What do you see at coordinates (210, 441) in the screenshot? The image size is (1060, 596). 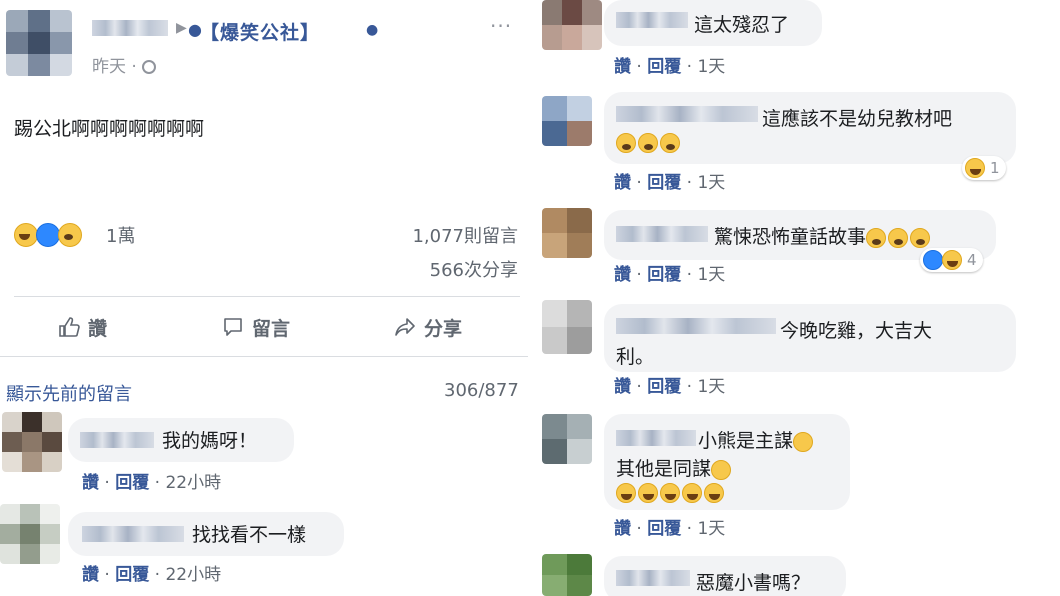 I see `comment-text: 我的媽呀！` at bounding box center [210, 441].